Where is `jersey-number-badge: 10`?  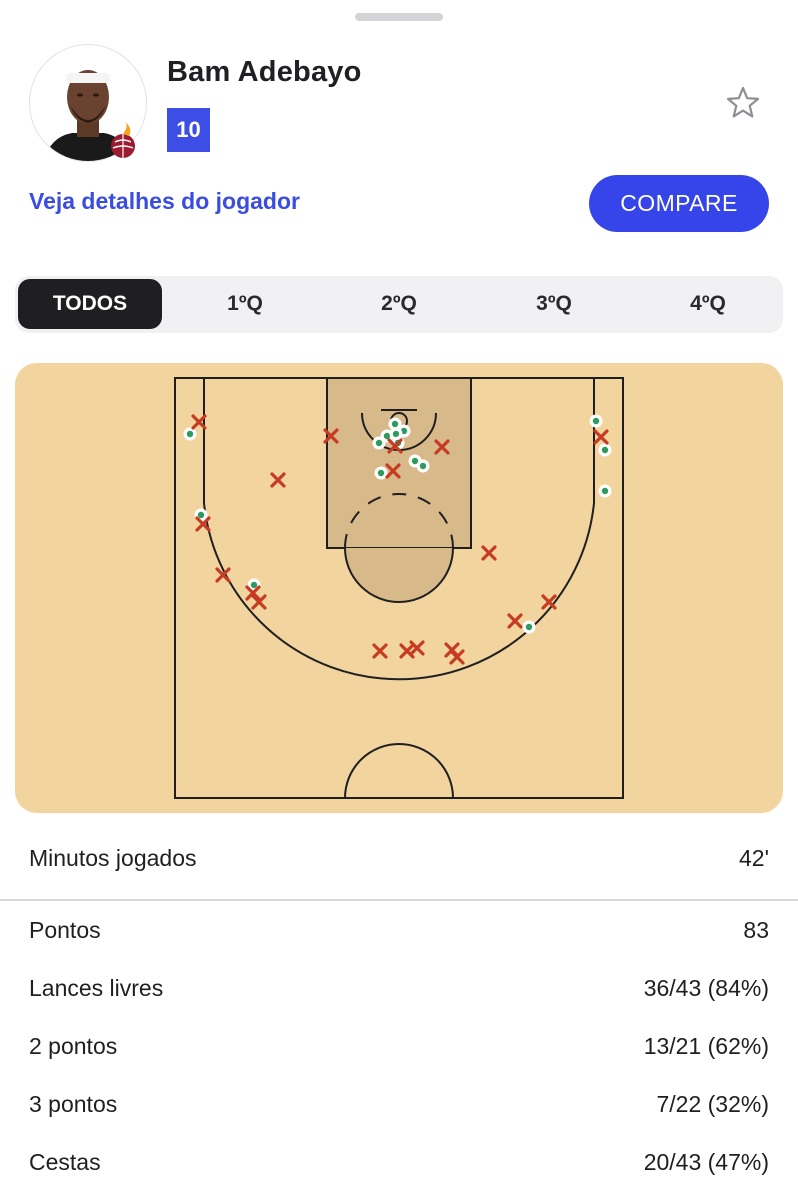
jersey-number-badge: 10 is located at coordinates (188, 130).